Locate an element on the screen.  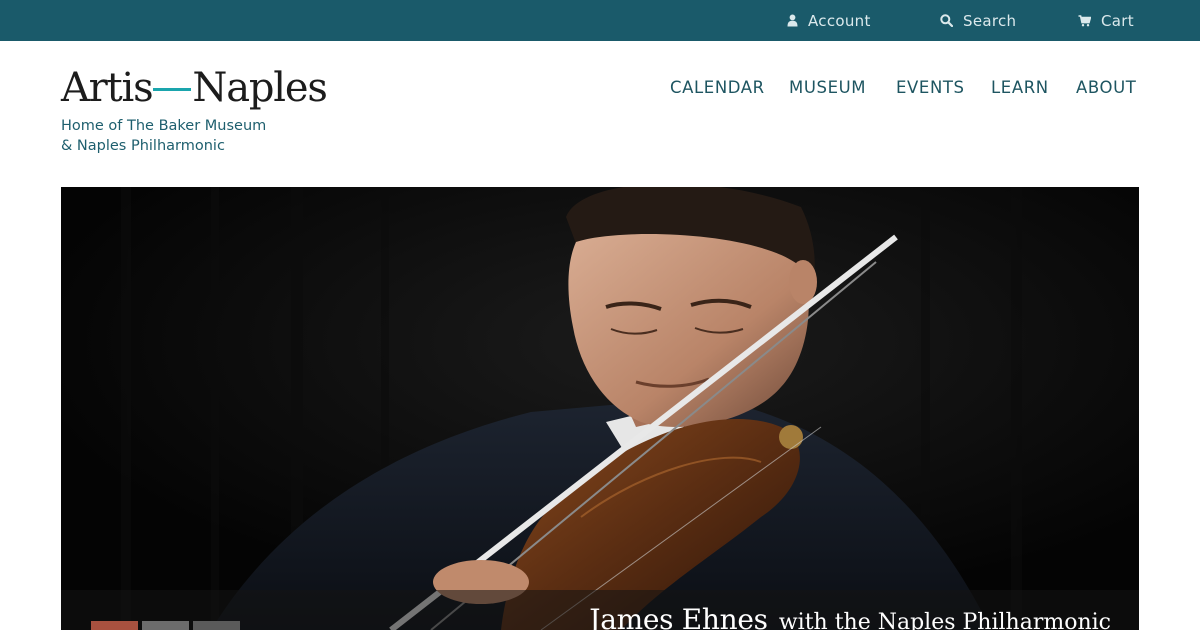
search-icon is located at coordinates (946, 20).